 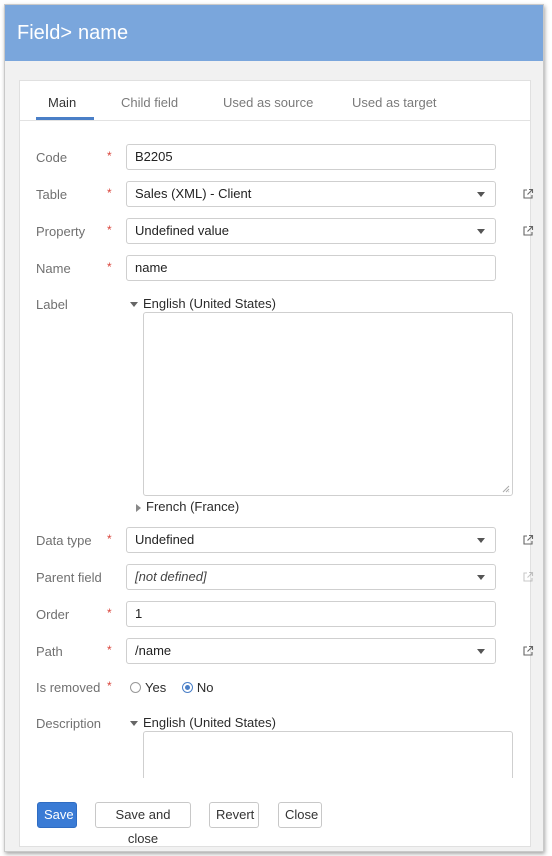 I want to click on active-tab-indicator, so click(x=65, y=118).